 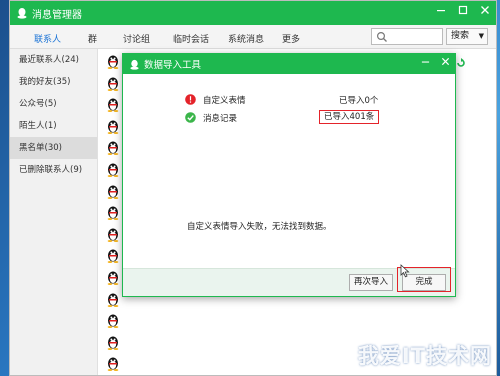 I want to click on dialog-title-bar: 数据导入工具, so click(x=289, y=64).